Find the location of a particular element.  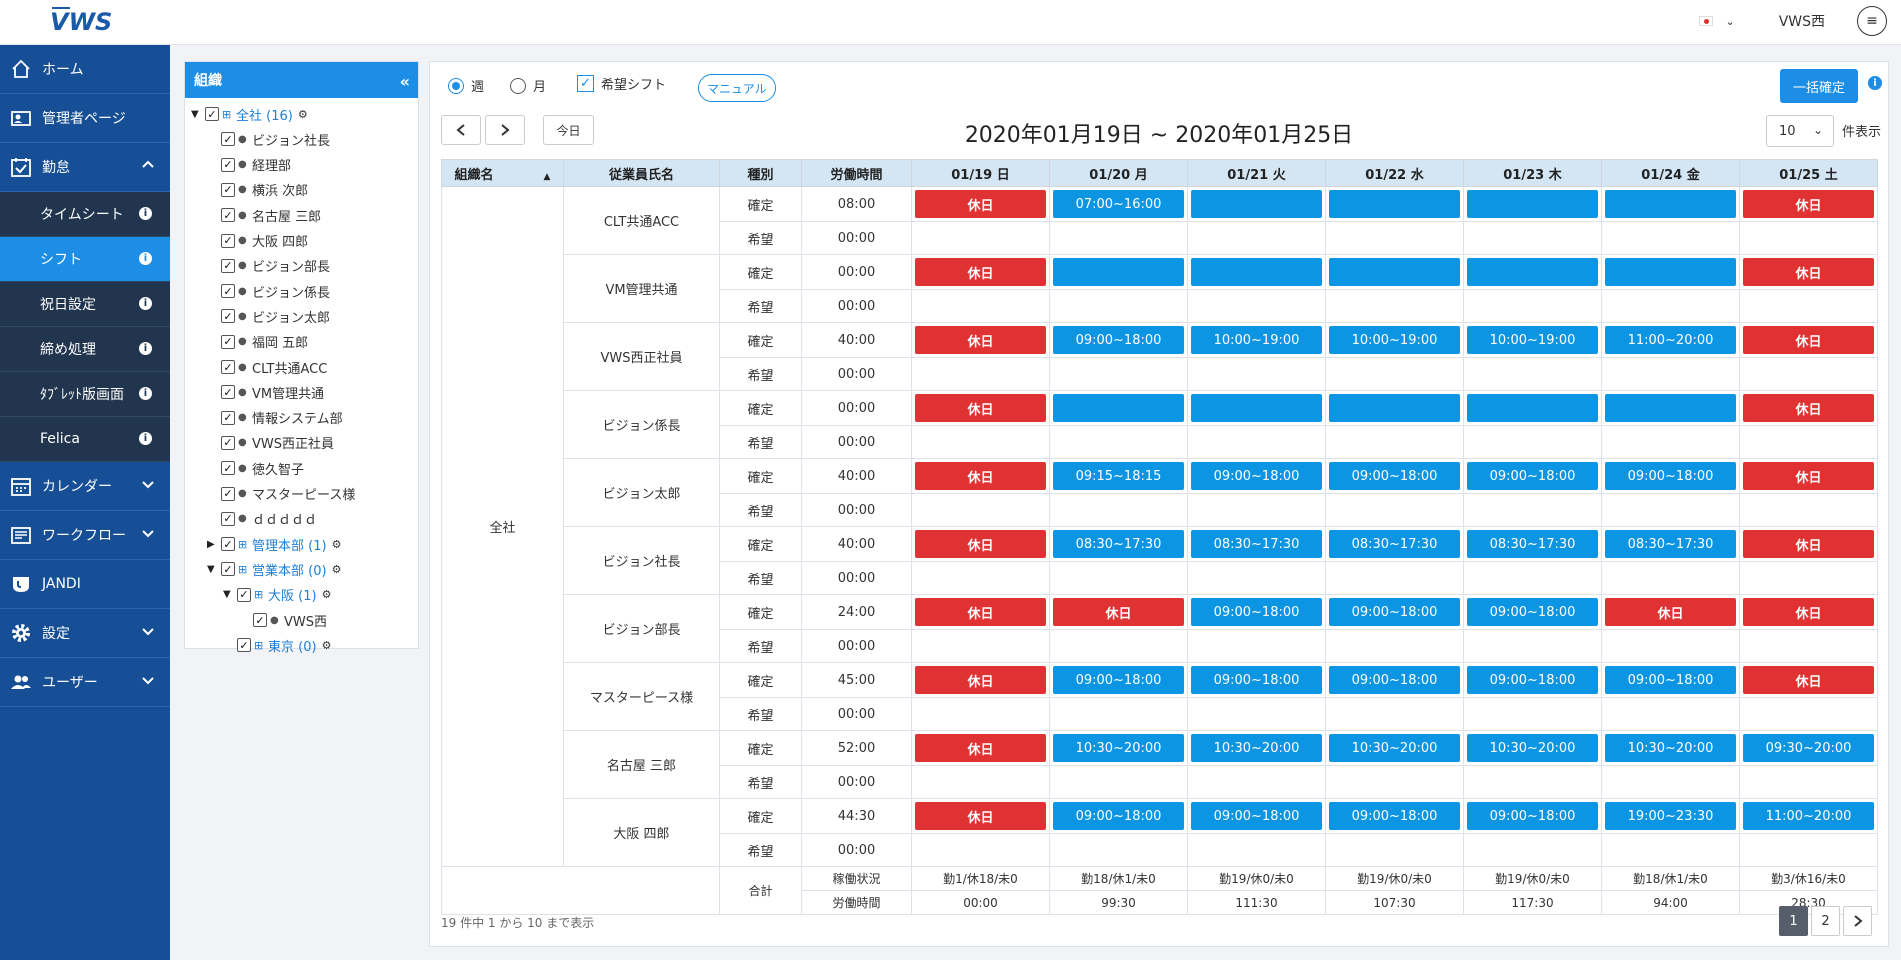

shift-slot: 19:00~23:30 is located at coordinates (1670, 816).